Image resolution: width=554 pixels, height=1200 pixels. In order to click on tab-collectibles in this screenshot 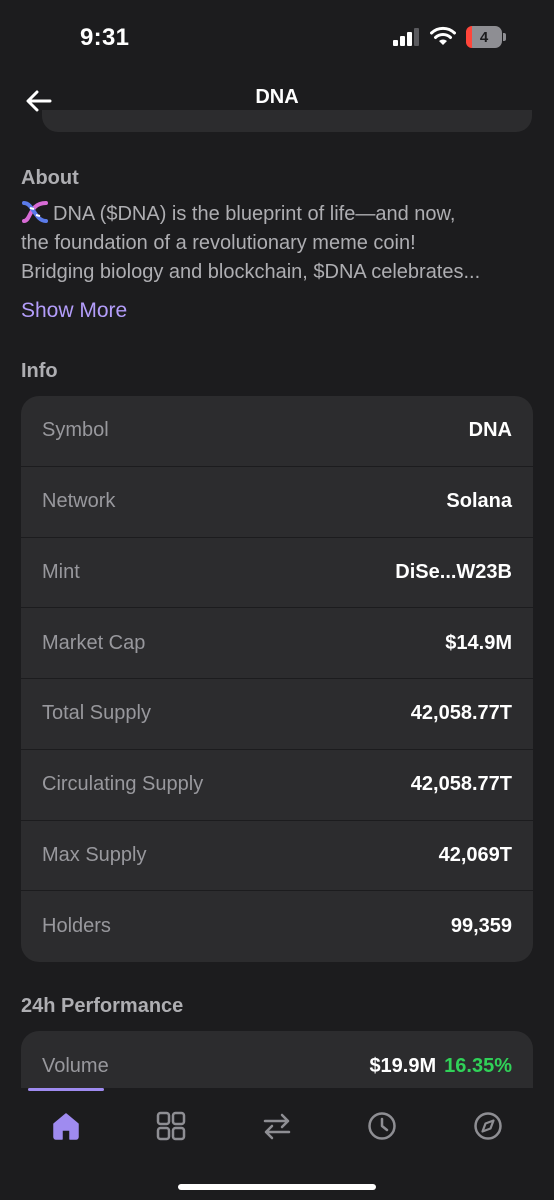, I will do `click(171, 1126)`.